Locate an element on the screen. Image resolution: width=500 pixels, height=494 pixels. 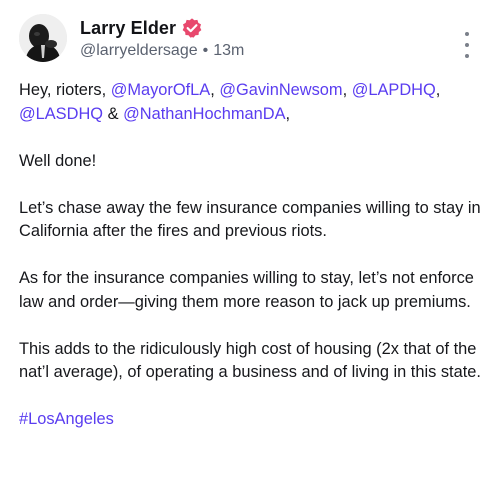
avatar-photo is located at coordinates (43, 38).